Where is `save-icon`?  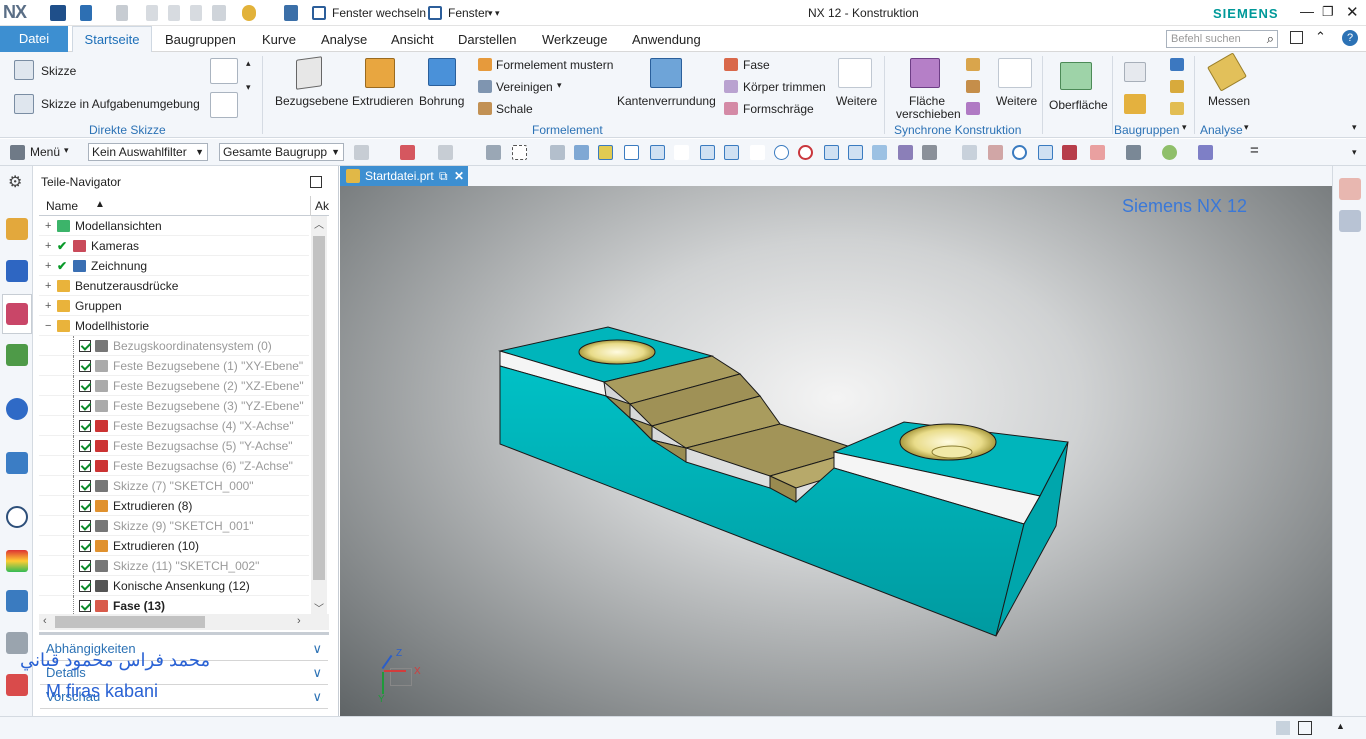 save-icon is located at coordinates (58, 13).